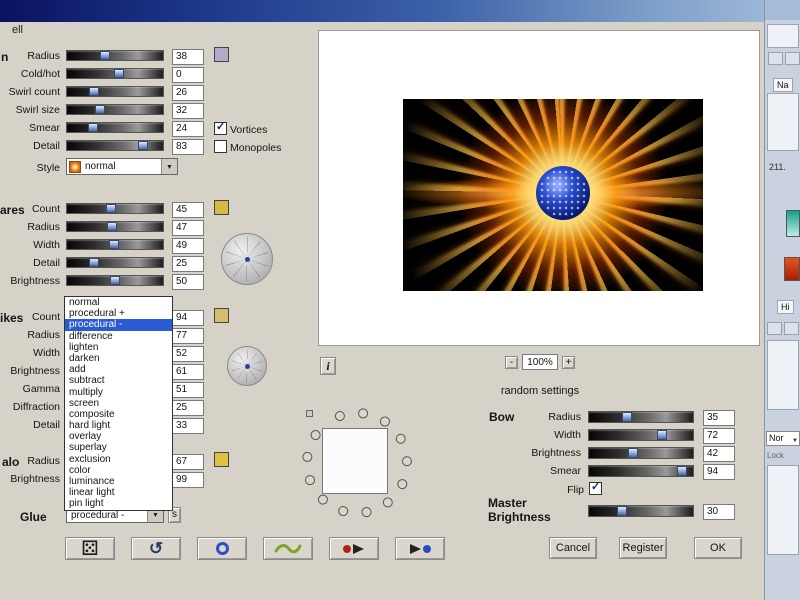 The image size is (800, 600). What do you see at coordinates (188, 228) in the screenshot?
I see `flares-radius-value: 47` at bounding box center [188, 228].